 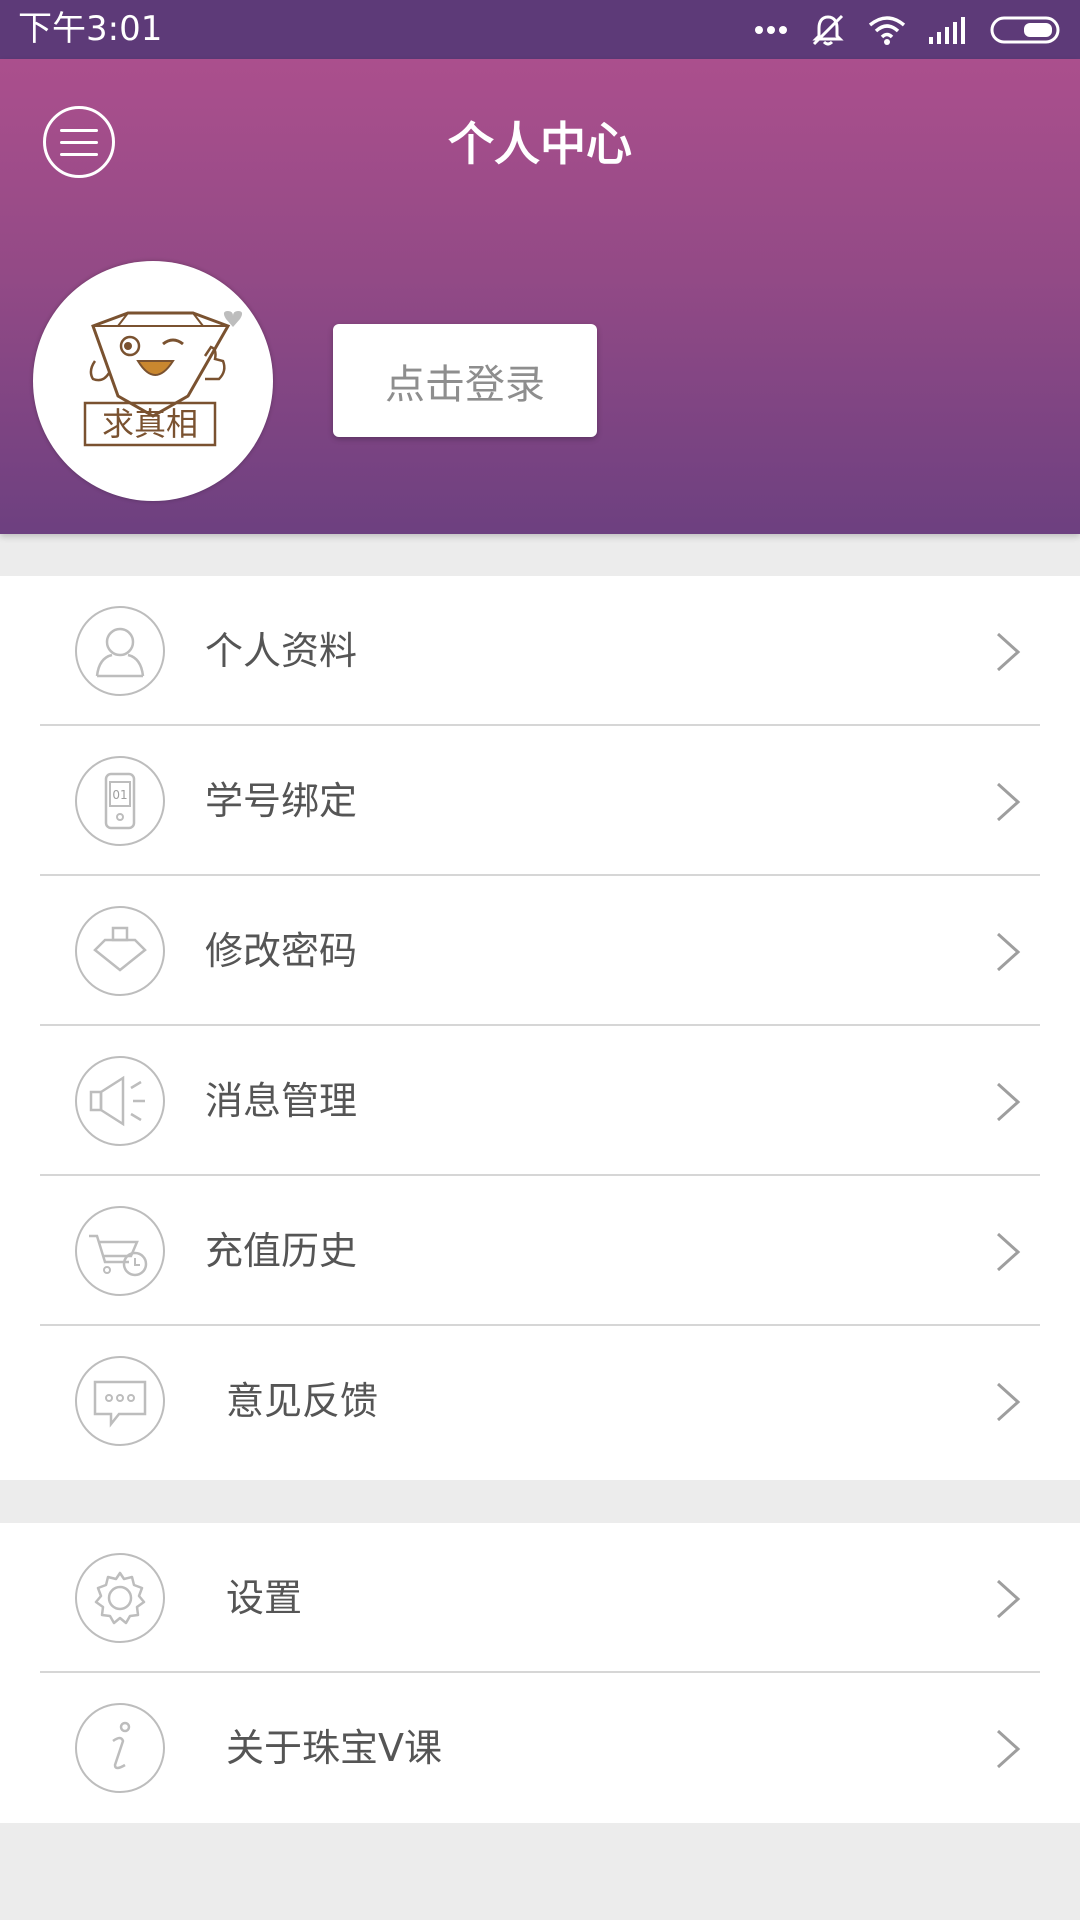 I want to click on menu-row-change-password: 修改密码, so click(x=540, y=951).